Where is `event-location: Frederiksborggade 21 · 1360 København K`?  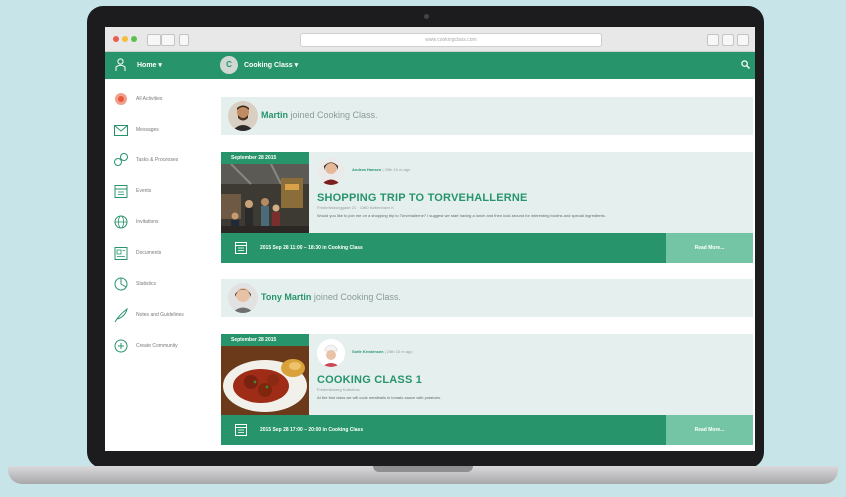 event-location: Frederiksborggade 21 · 1360 København K is located at coordinates (355, 207).